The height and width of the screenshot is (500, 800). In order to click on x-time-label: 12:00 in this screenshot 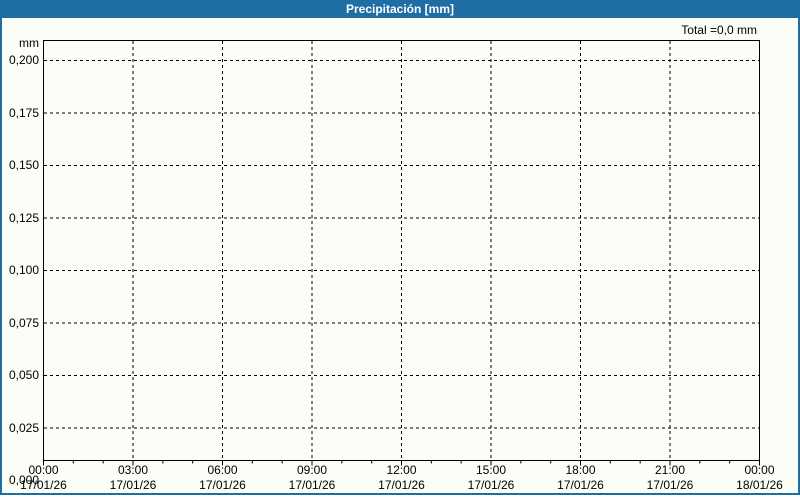, I will do `click(401, 470)`.